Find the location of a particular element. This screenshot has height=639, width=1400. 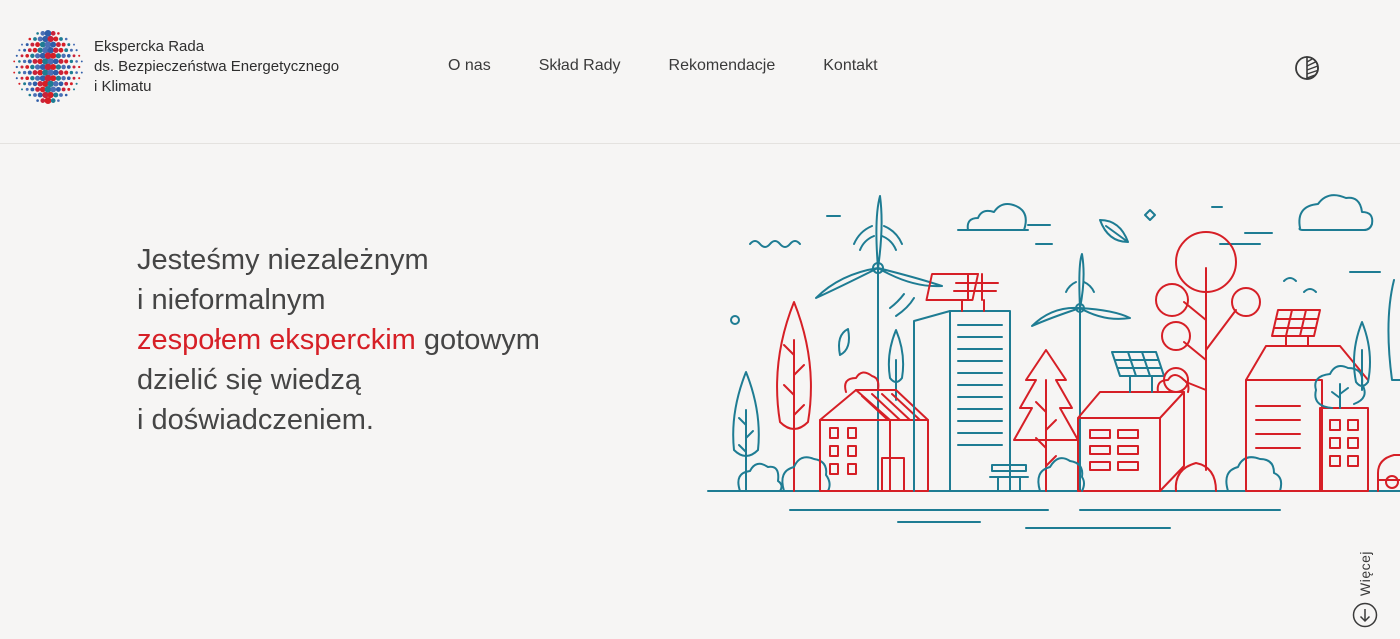

scroll-more: Więcej is located at coordinates (1365, 578).